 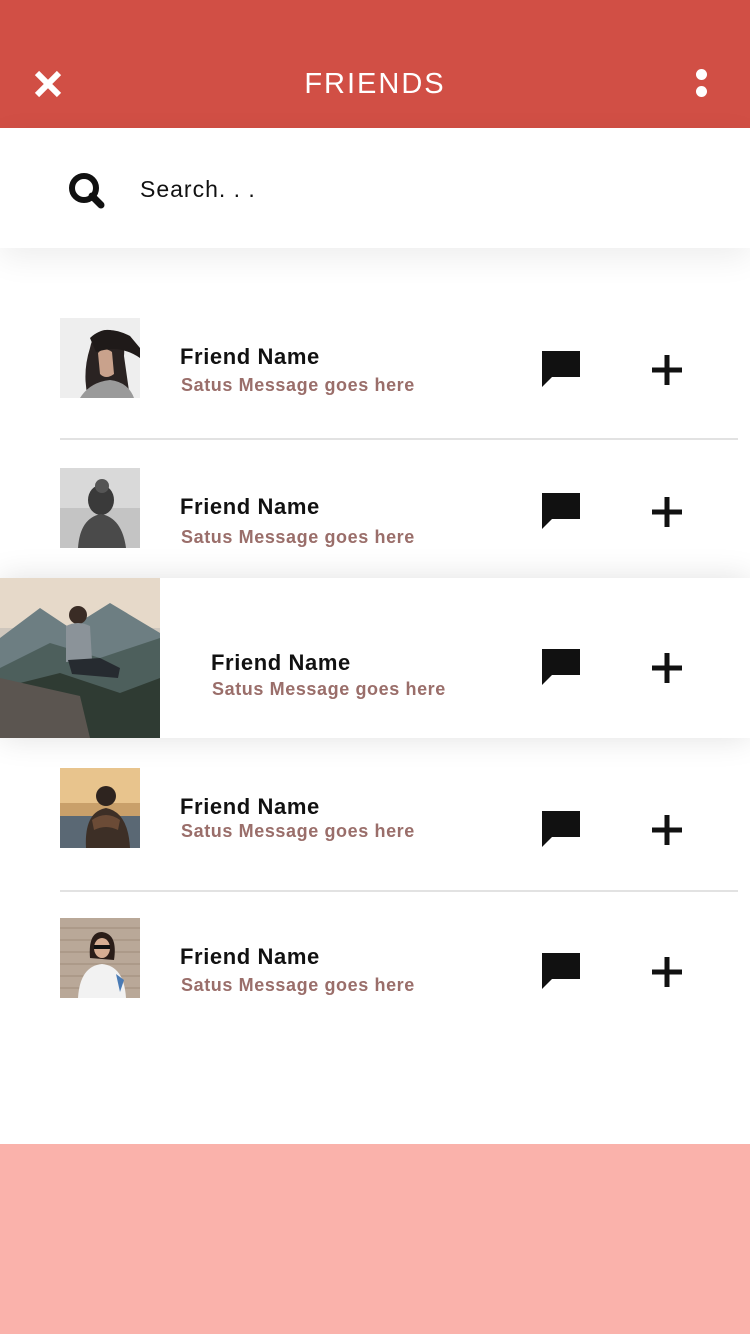 What do you see at coordinates (375, 1239) in the screenshot?
I see `footer-panel` at bounding box center [375, 1239].